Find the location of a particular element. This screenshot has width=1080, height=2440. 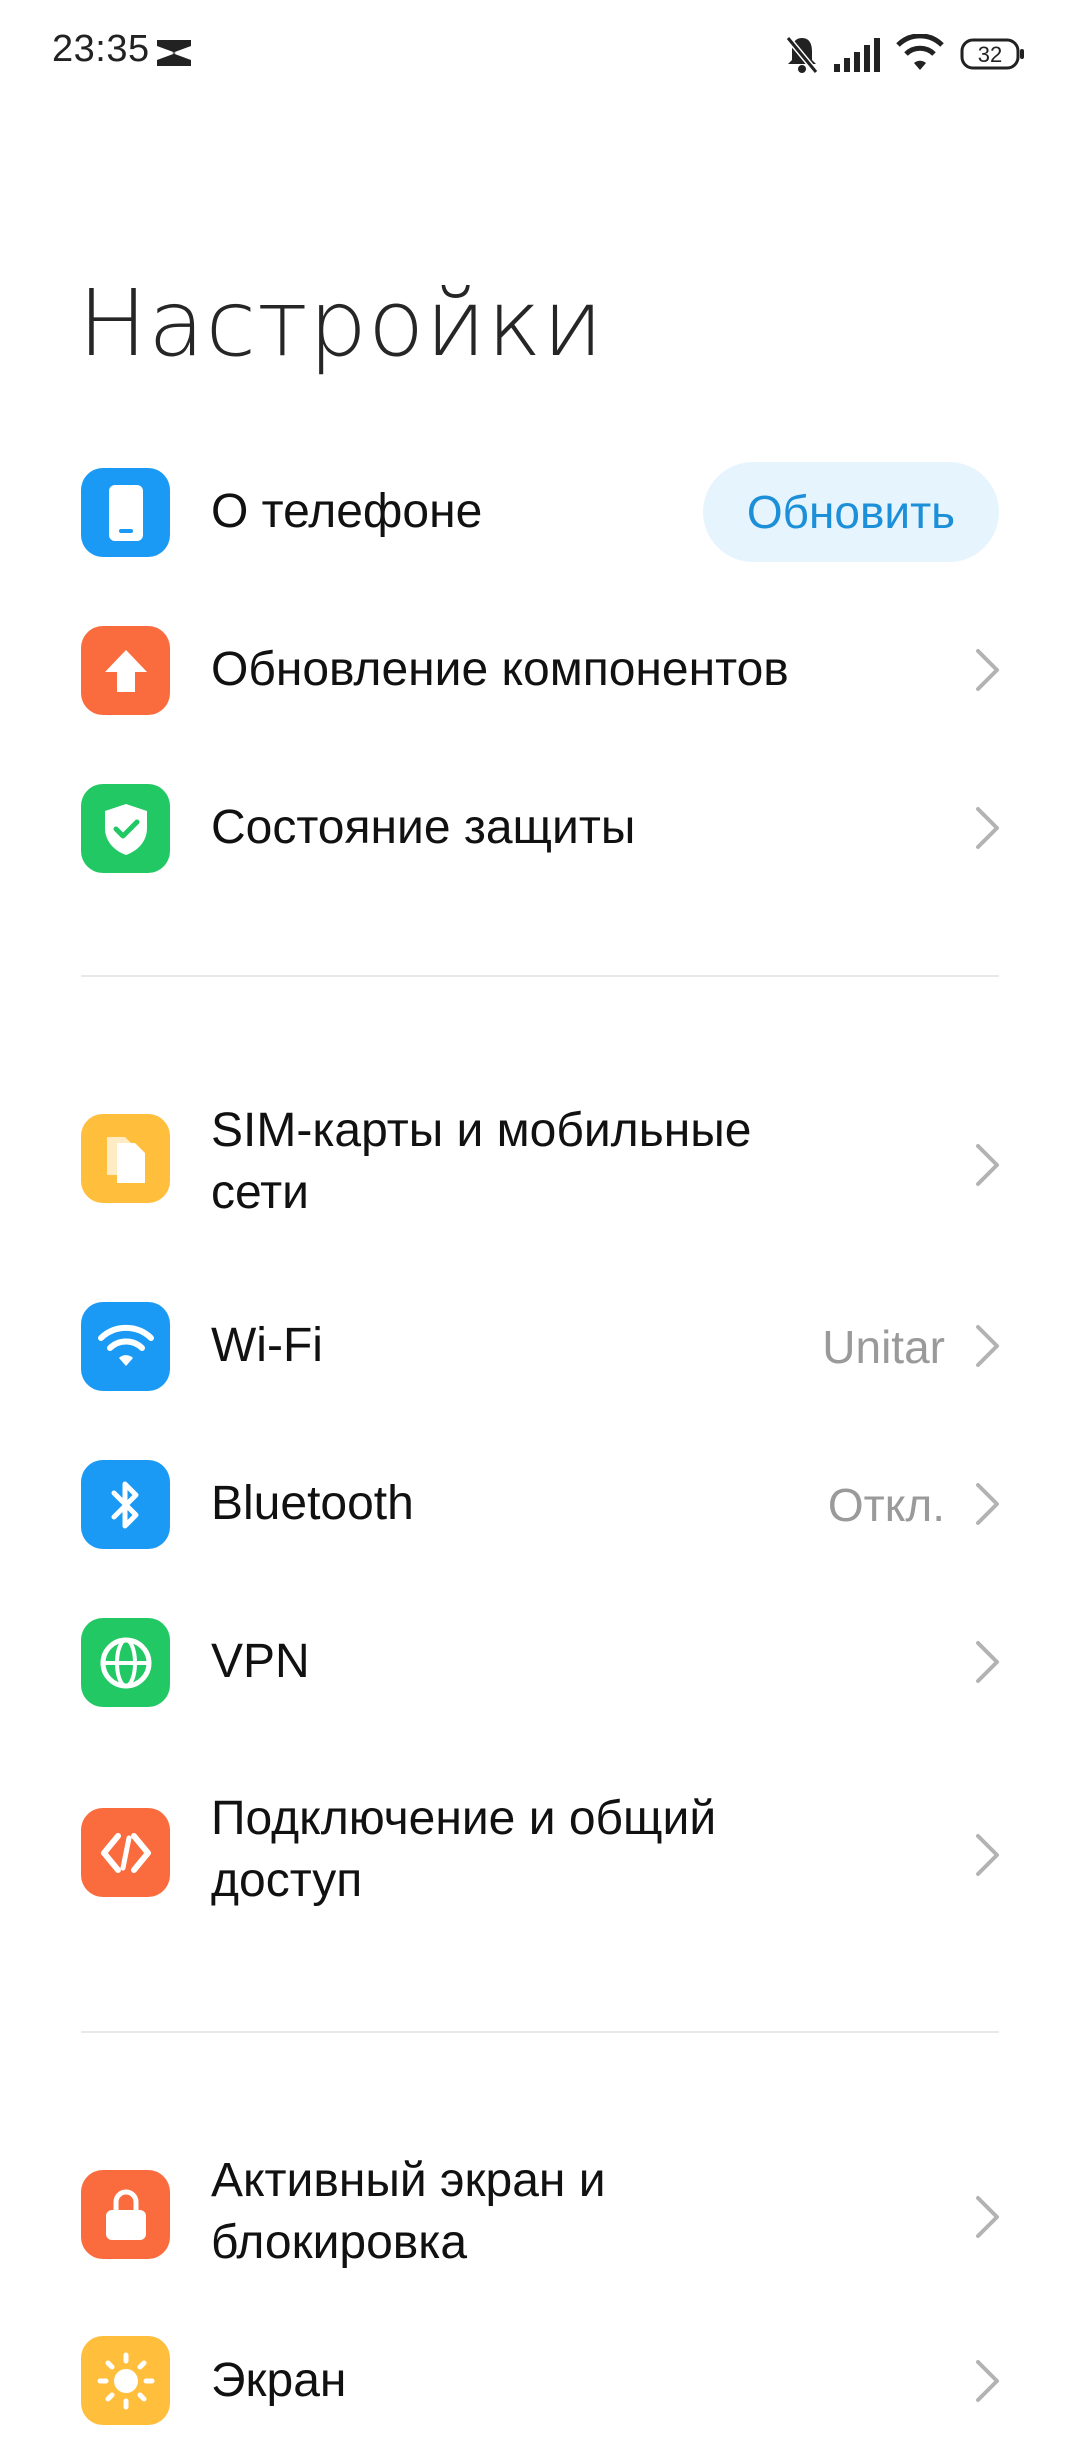

settings-row-connection-sharing: Подключение и общий доступ is located at coordinates (540, 1853).